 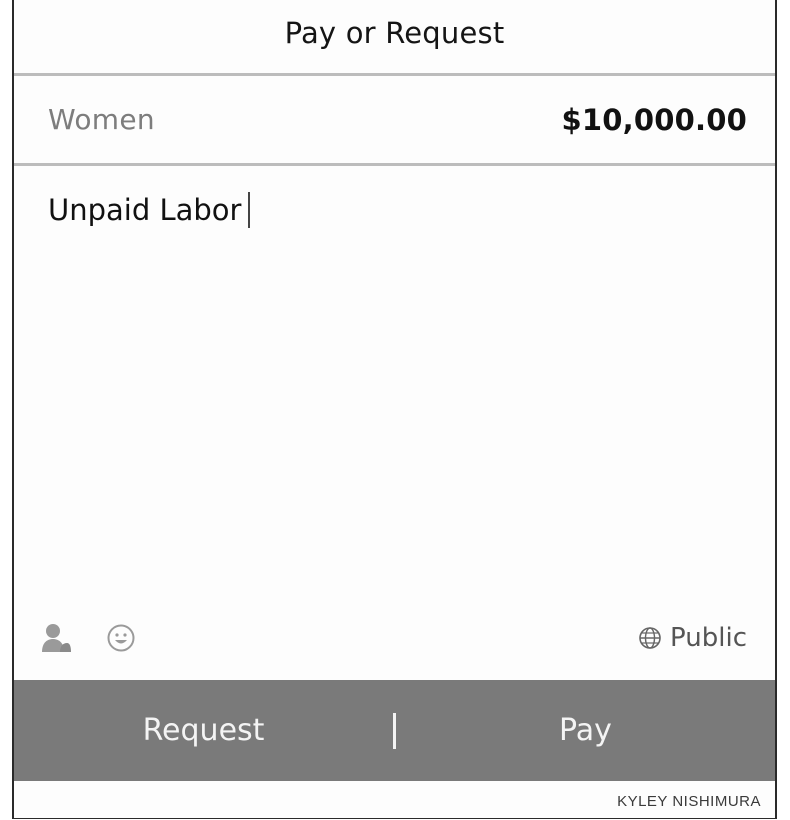 What do you see at coordinates (56, 638) in the screenshot?
I see `user-icon` at bounding box center [56, 638].